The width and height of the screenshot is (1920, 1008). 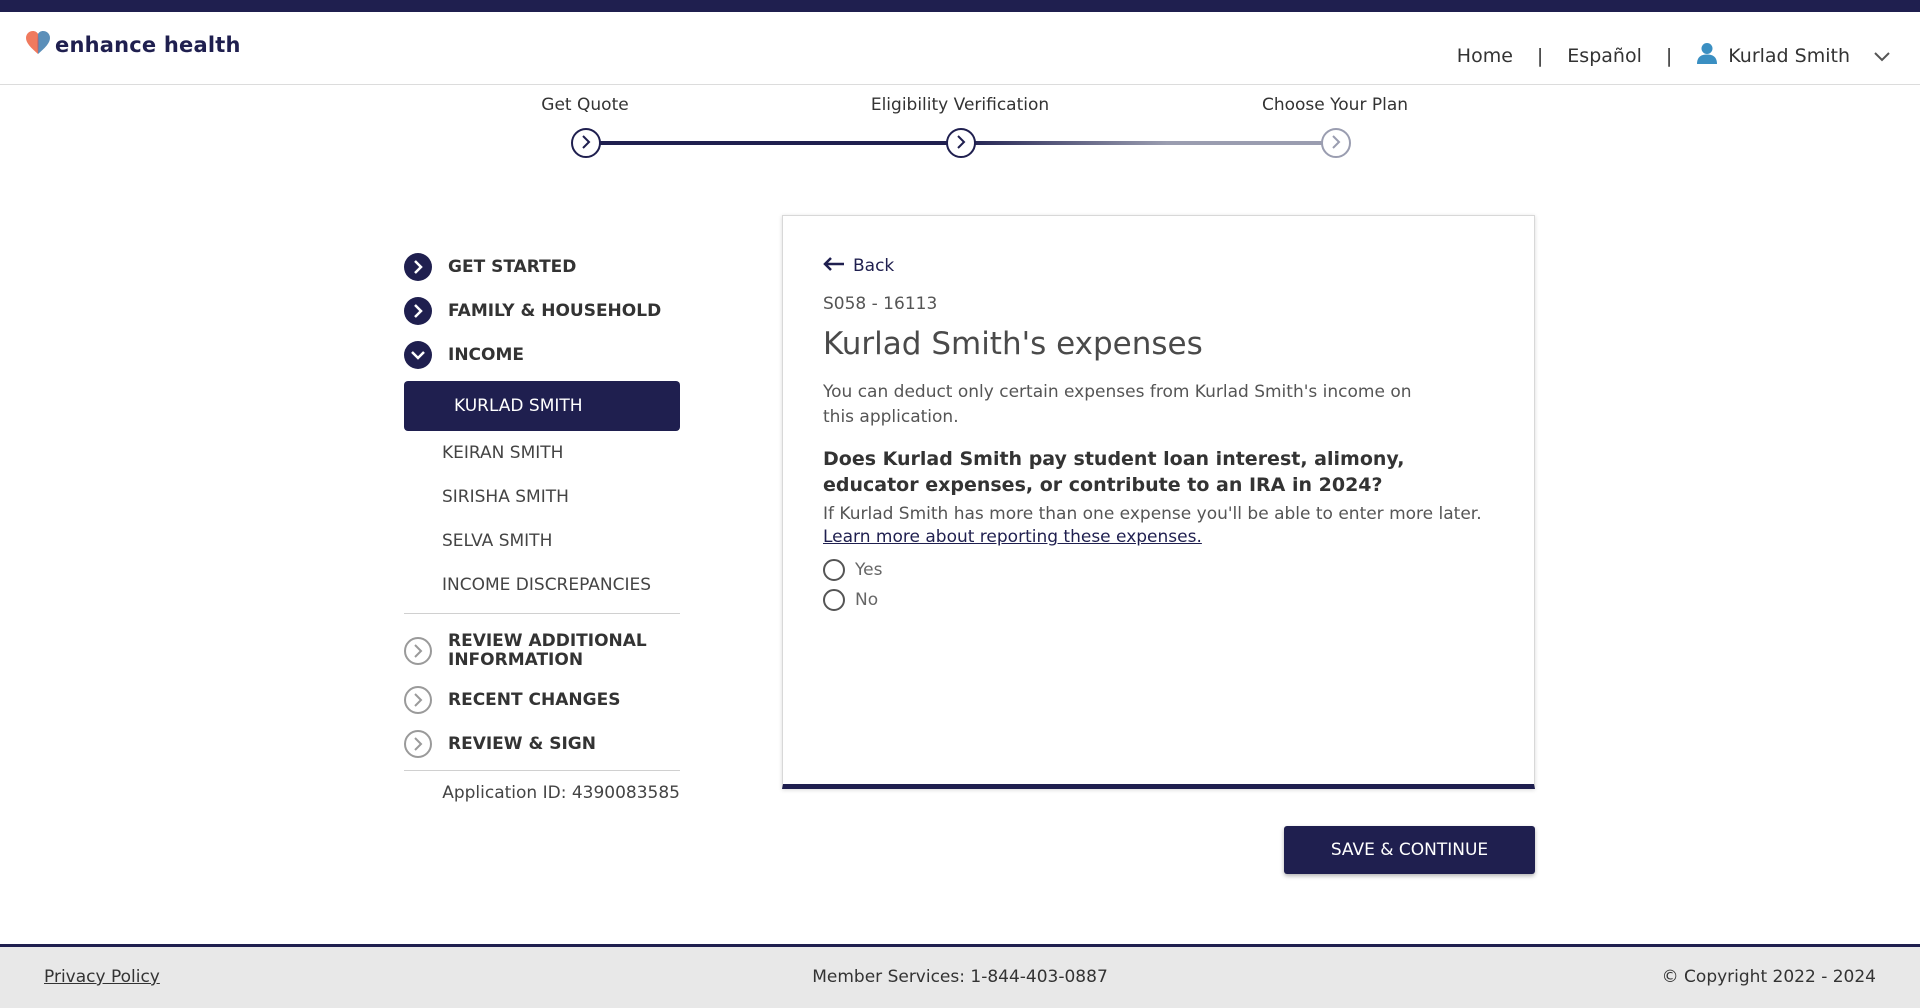 What do you see at coordinates (148, 45) in the screenshot?
I see `logo-text: enhance health` at bounding box center [148, 45].